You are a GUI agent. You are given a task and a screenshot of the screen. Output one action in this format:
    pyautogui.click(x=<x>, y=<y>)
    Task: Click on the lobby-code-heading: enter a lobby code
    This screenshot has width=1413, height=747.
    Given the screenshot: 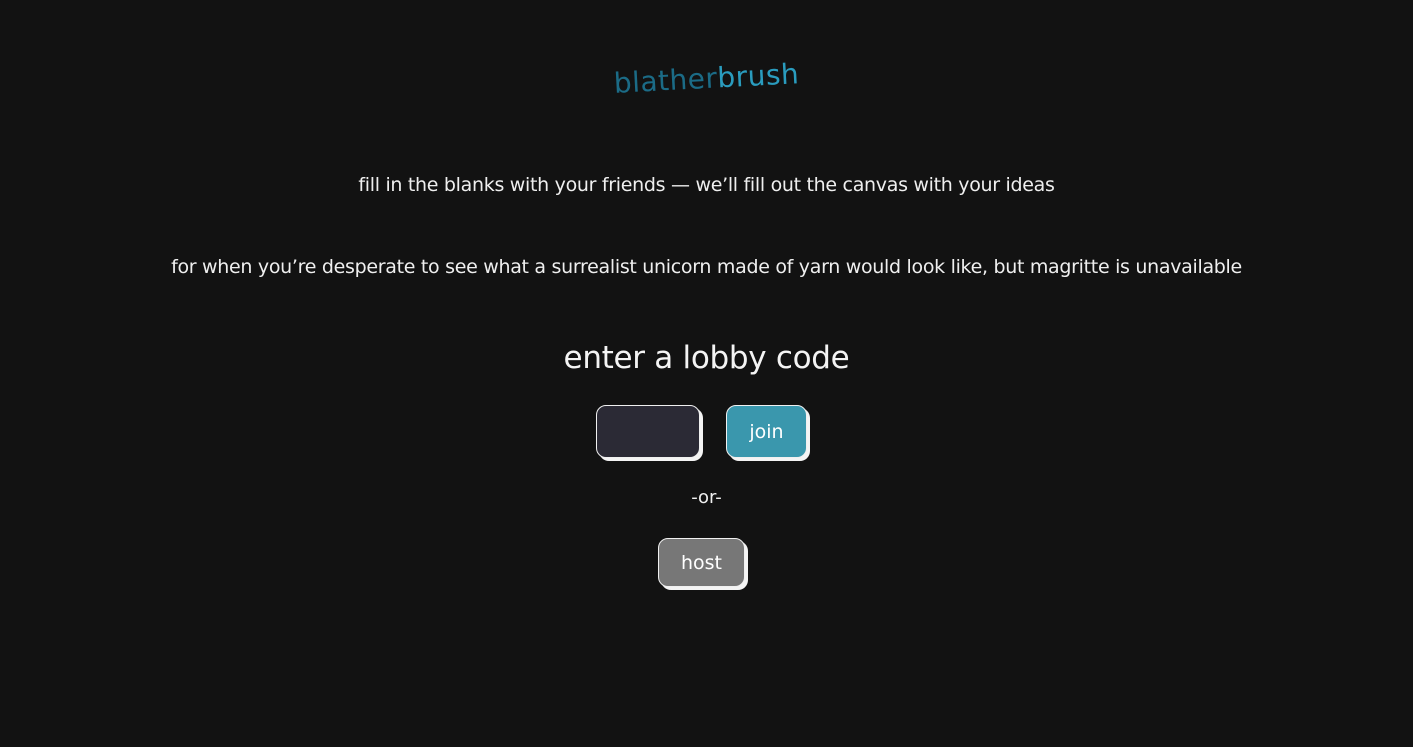 What is the action you would take?
    pyautogui.click(x=706, y=358)
    